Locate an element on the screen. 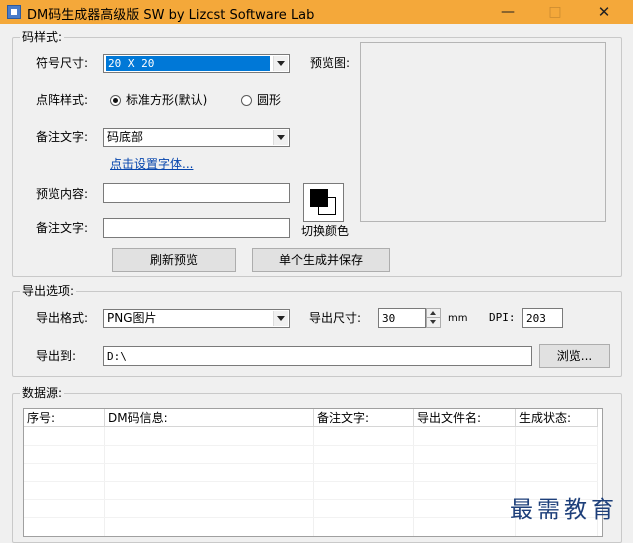 Image resolution: width=633 pixels, height=543 pixels. column-header-index: 序号: is located at coordinates (64, 418).